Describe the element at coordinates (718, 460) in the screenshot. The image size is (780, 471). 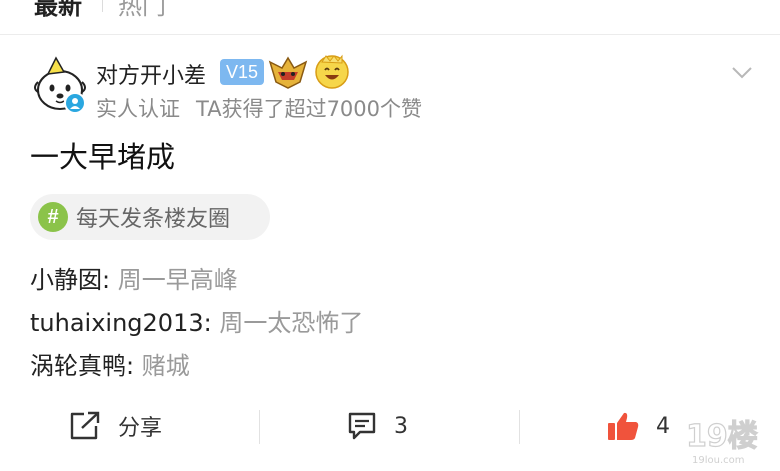
I see `svg-text: 19lou.com` at that location.